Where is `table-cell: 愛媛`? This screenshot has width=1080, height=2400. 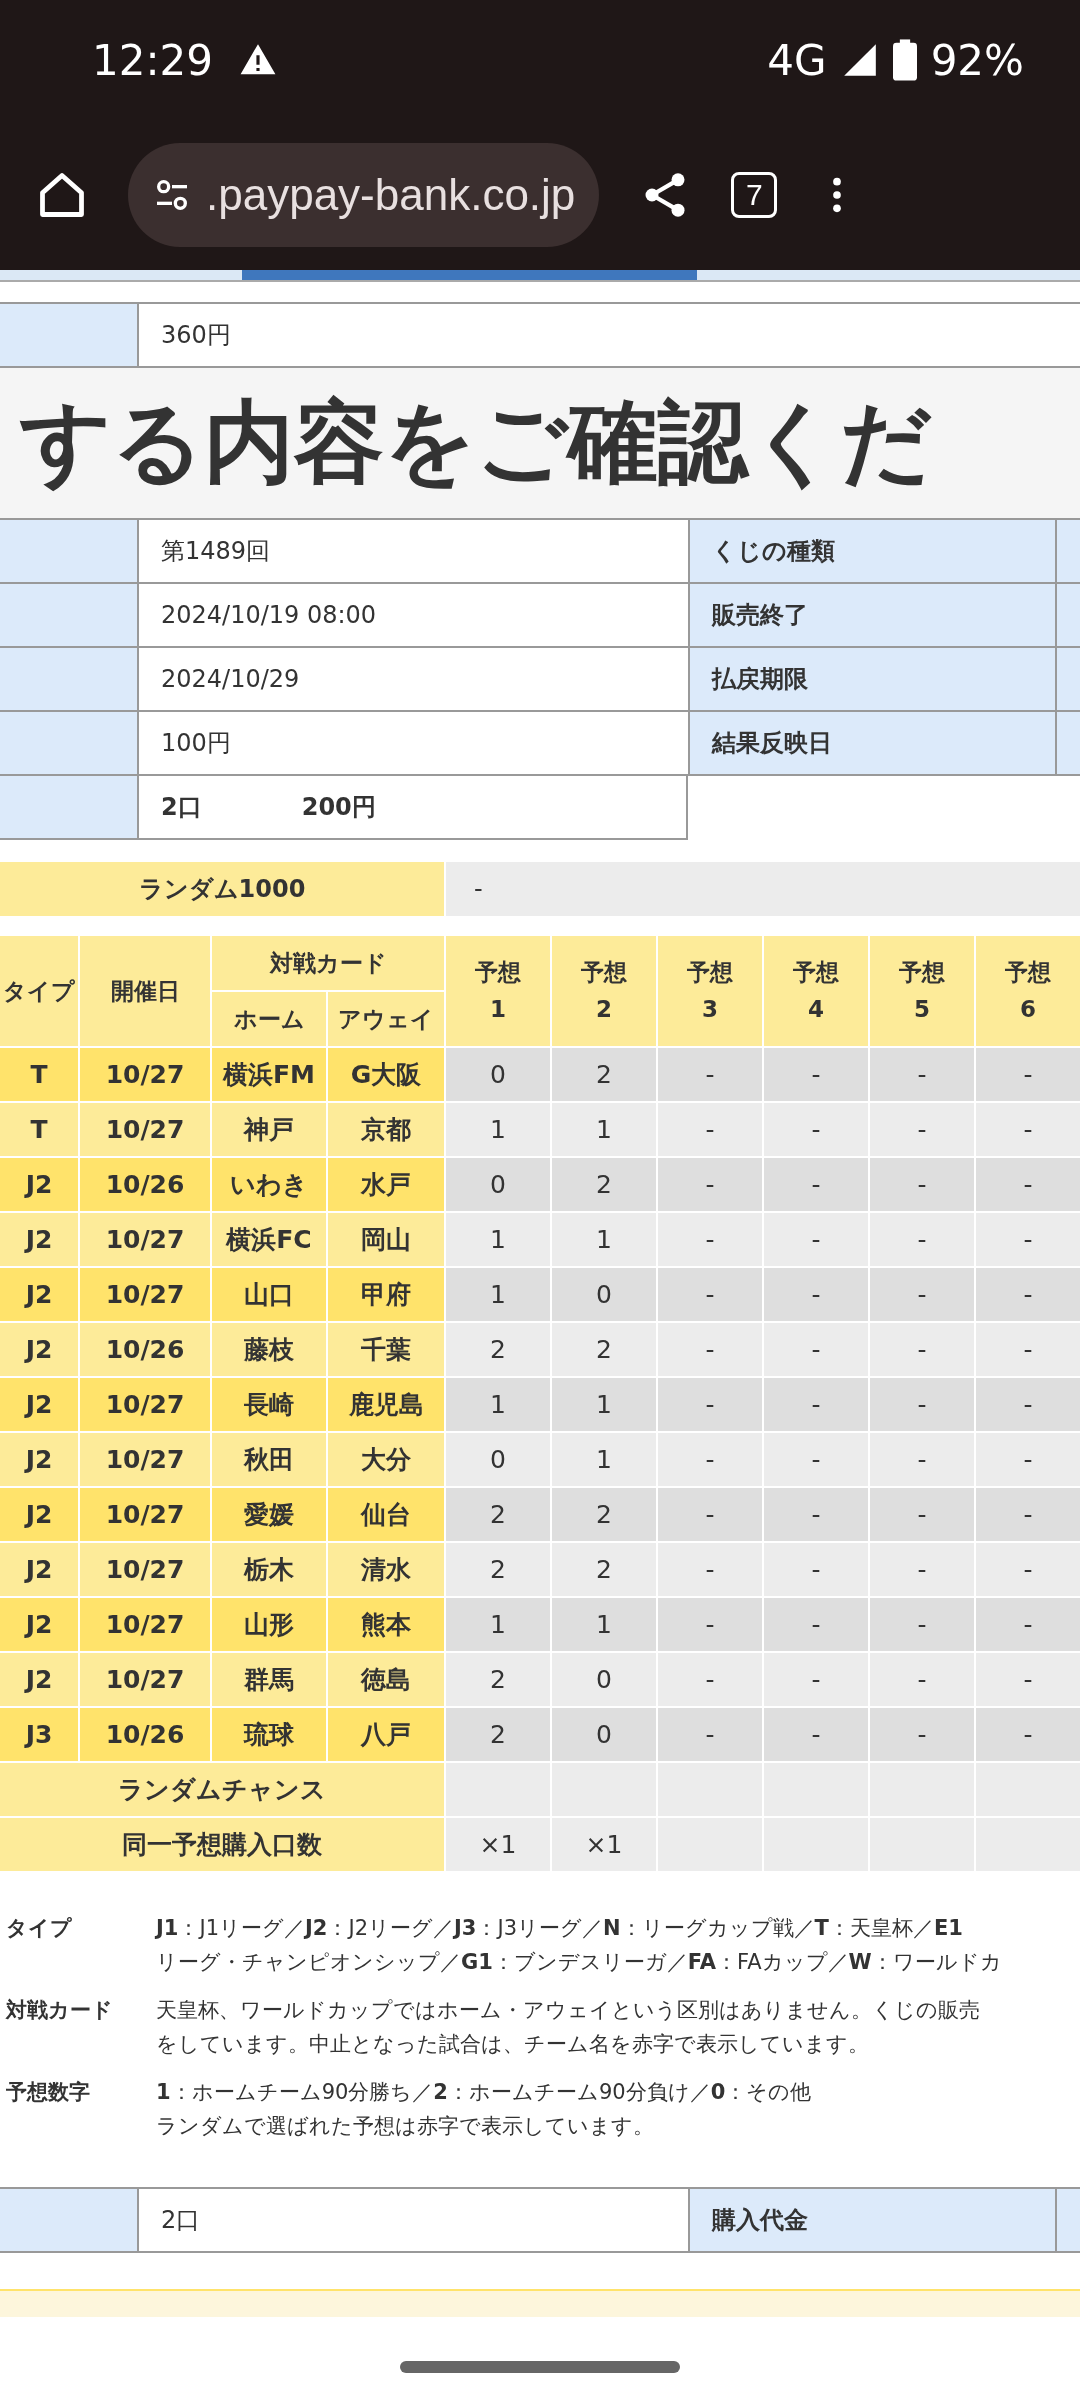
table-cell: 愛媛 is located at coordinates (269, 1514).